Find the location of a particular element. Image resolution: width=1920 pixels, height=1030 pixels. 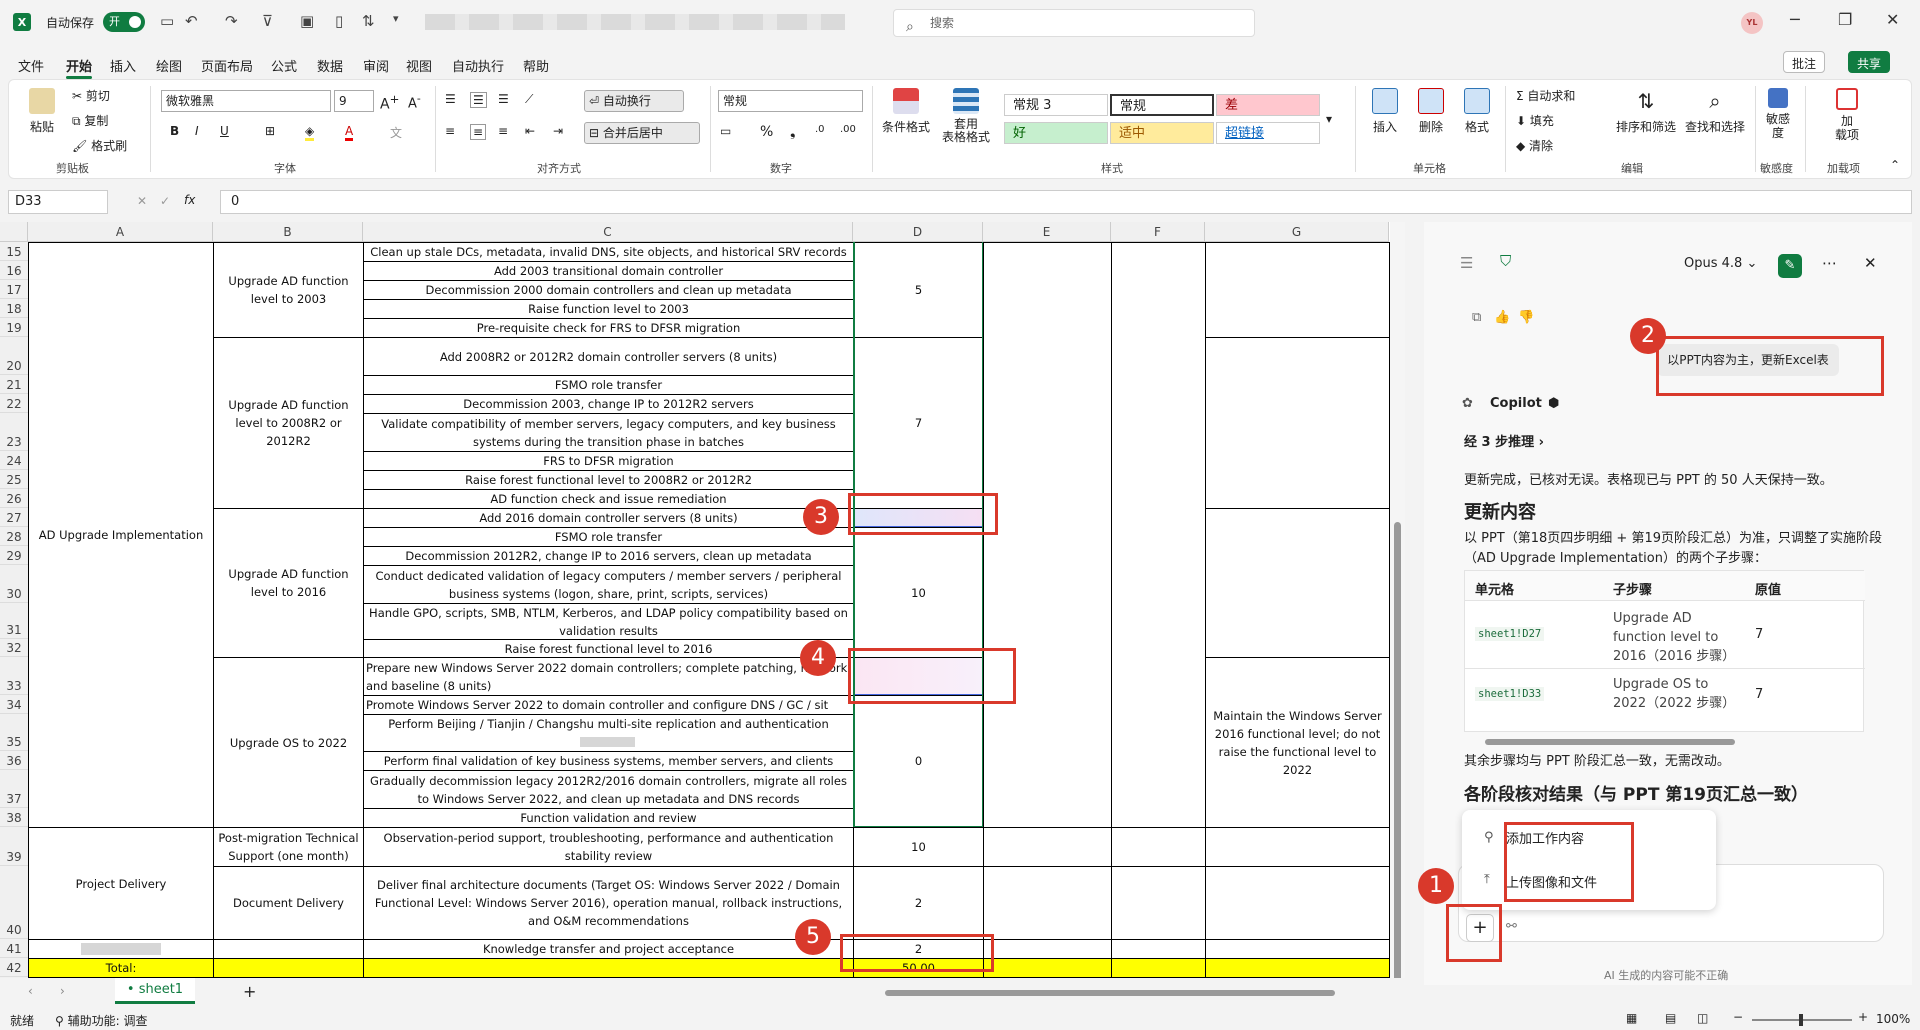

sensitivity-button: 敏感 度 is located at coordinates (1778, 114).